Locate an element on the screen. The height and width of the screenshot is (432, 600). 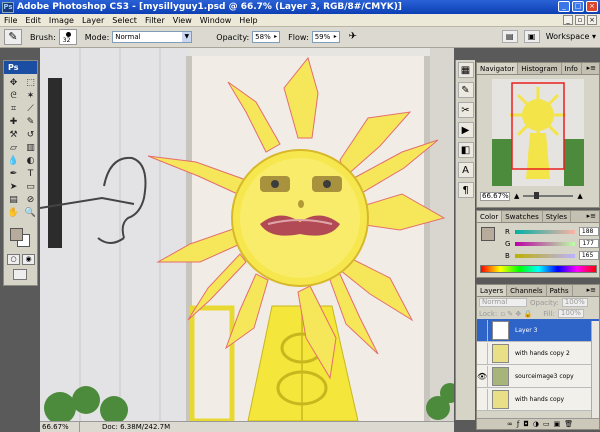
menu-file: File is located at coordinates (10, 20).